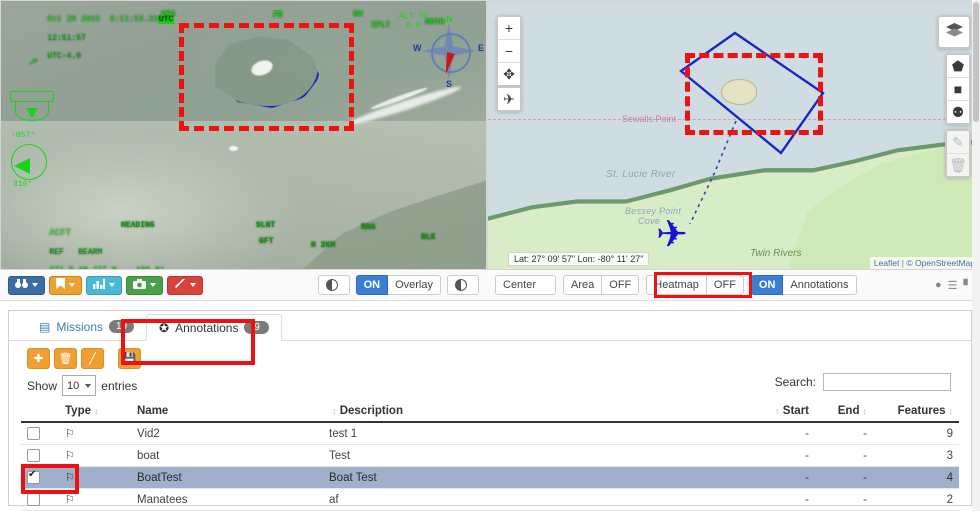  I want to click on entries-label: entries, so click(119, 385).